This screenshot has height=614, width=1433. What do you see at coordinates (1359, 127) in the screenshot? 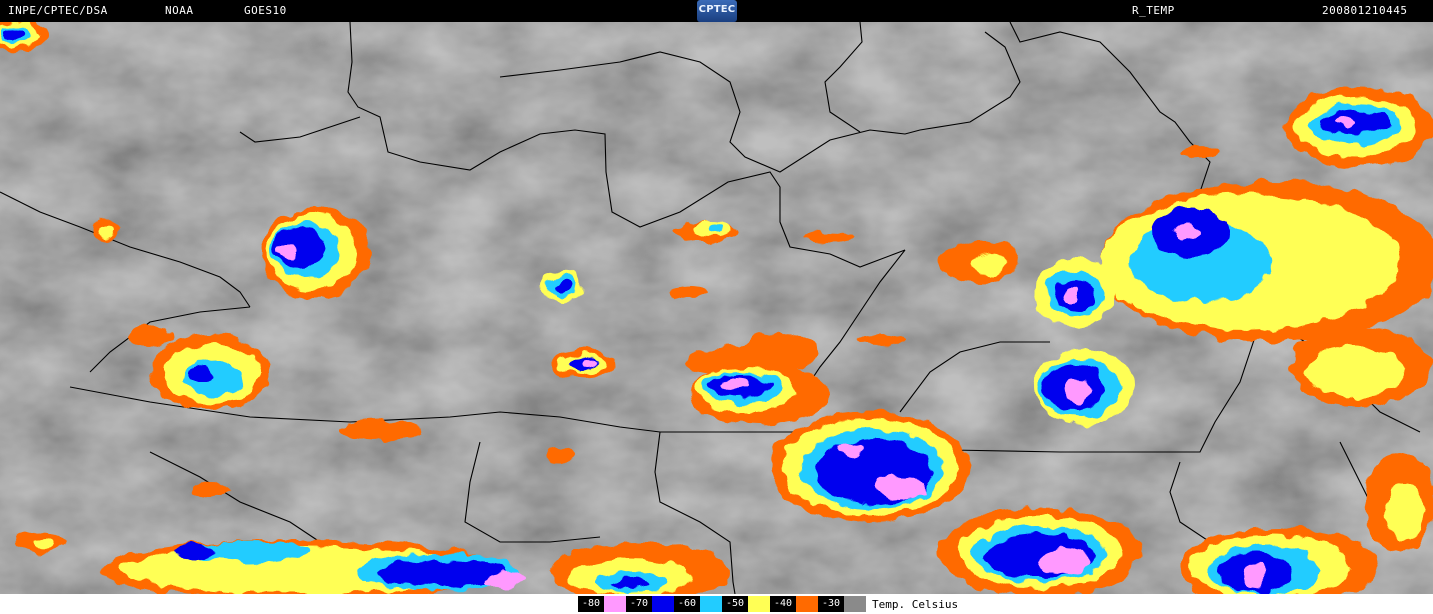
I see `cell-top-right` at bounding box center [1359, 127].